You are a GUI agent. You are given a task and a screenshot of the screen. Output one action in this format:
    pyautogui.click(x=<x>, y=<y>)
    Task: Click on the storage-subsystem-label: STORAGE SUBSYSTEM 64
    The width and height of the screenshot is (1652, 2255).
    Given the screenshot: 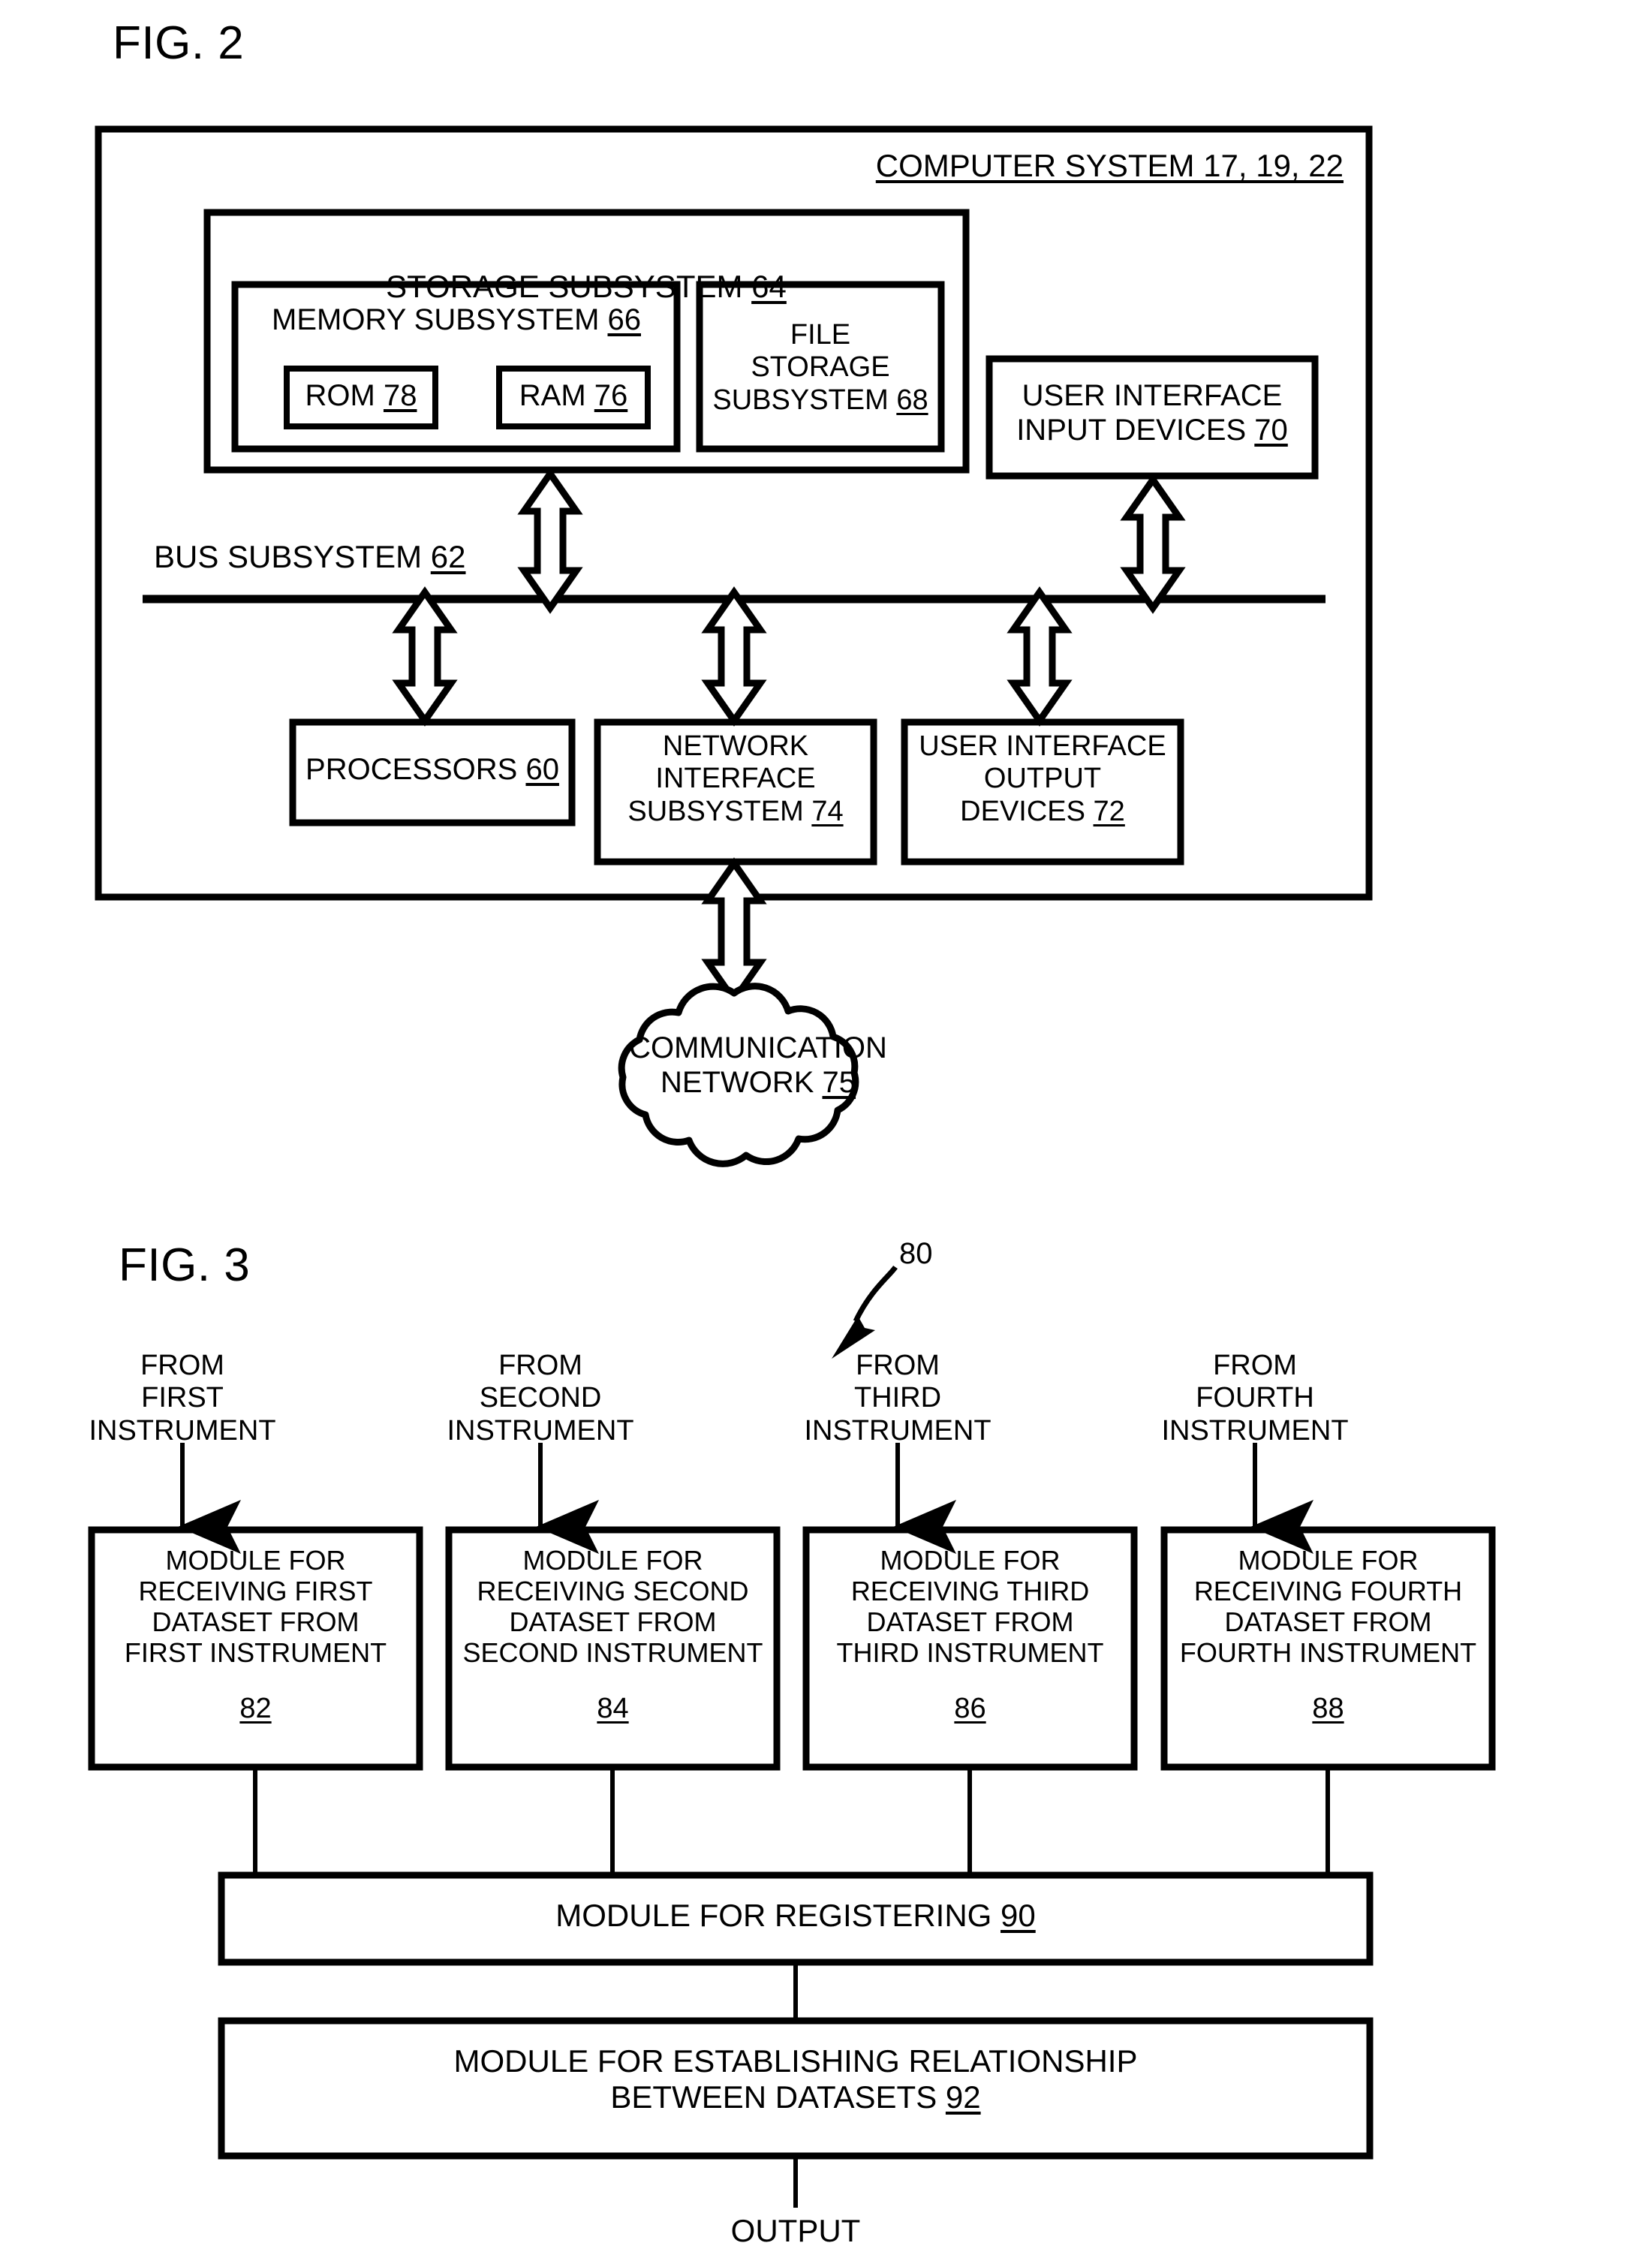 What is the action you would take?
    pyautogui.click(x=586, y=269)
    